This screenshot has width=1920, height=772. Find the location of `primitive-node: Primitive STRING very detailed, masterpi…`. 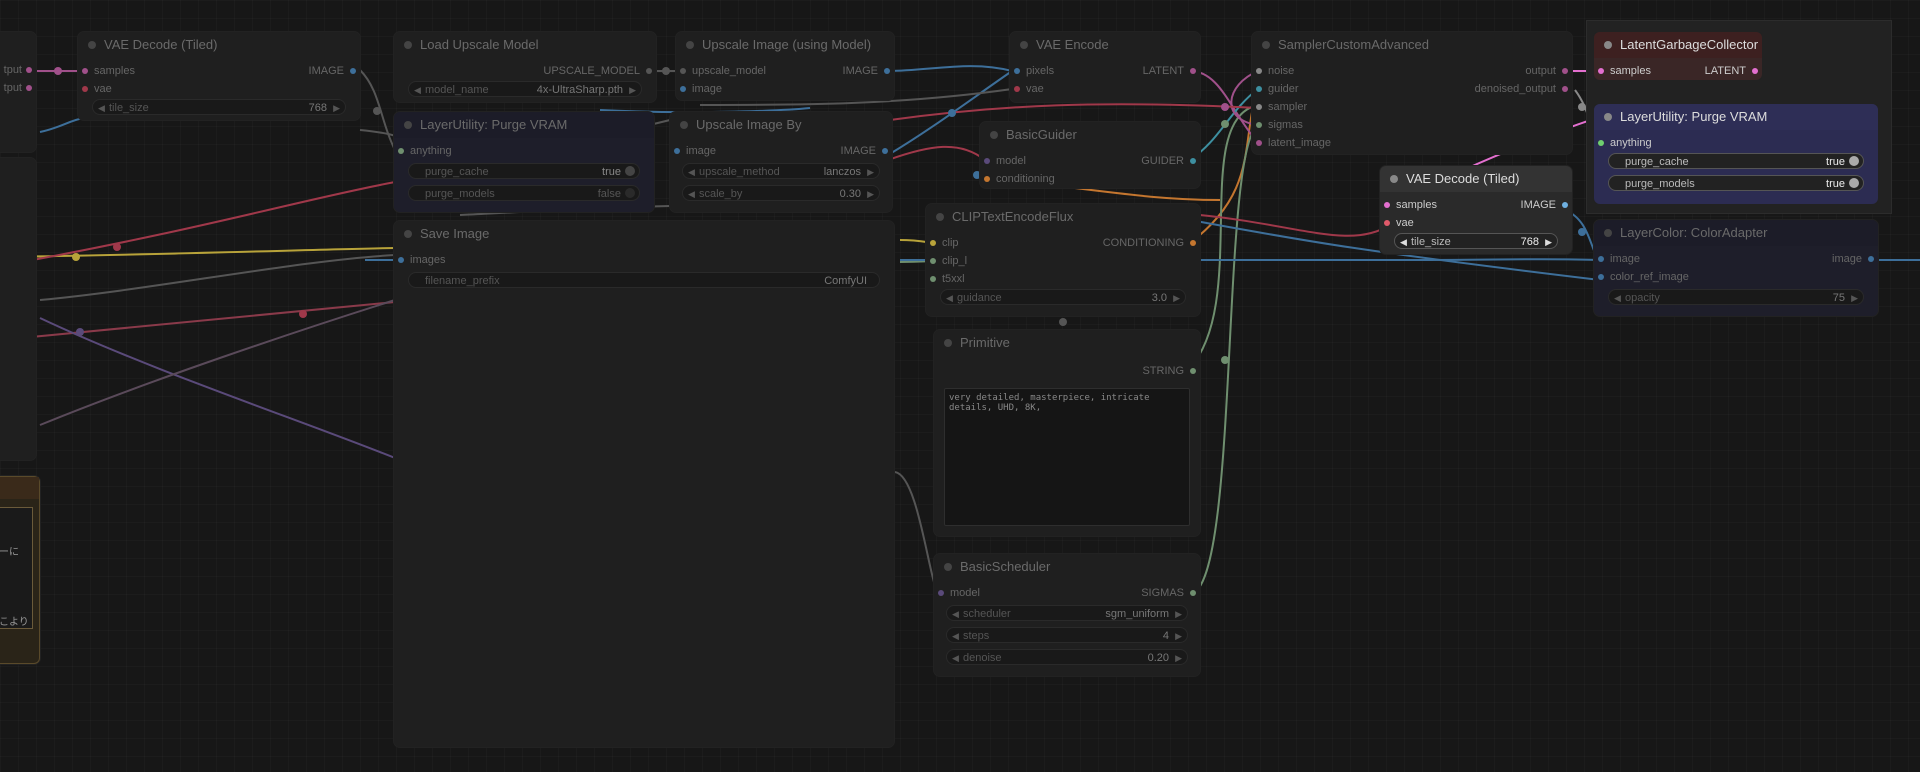

primitive-node: Primitive STRING very detailed, masterpi… is located at coordinates (1067, 433).